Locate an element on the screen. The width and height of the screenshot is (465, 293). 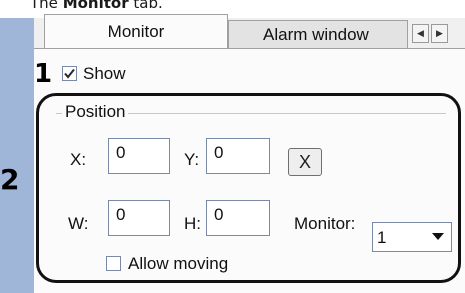
tab-scroll-right-button: ▶ is located at coordinates (439, 33).